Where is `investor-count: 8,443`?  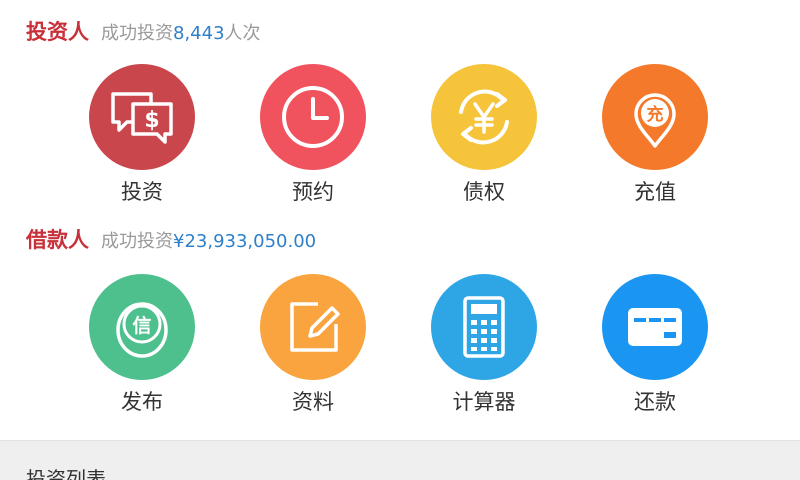
investor-count: 8,443 is located at coordinates (199, 33).